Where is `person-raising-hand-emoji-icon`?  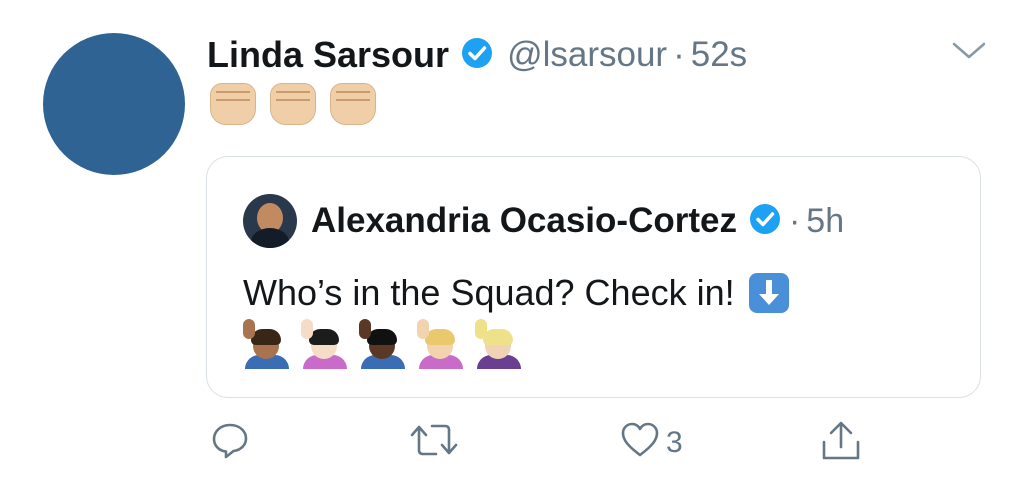 person-raising-hand-emoji-icon is located at coordinates (267, 344).